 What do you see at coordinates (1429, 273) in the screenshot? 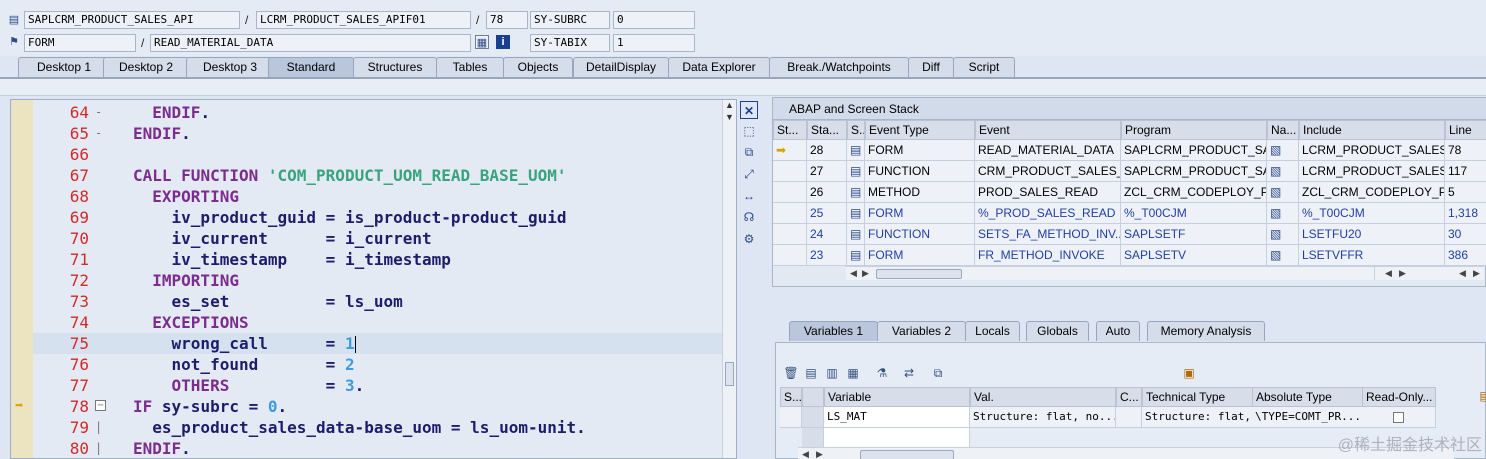
I see `stack-right-scrollbar: ◀ ▶ ◀ ▶` at bounding box center [1429, 273].